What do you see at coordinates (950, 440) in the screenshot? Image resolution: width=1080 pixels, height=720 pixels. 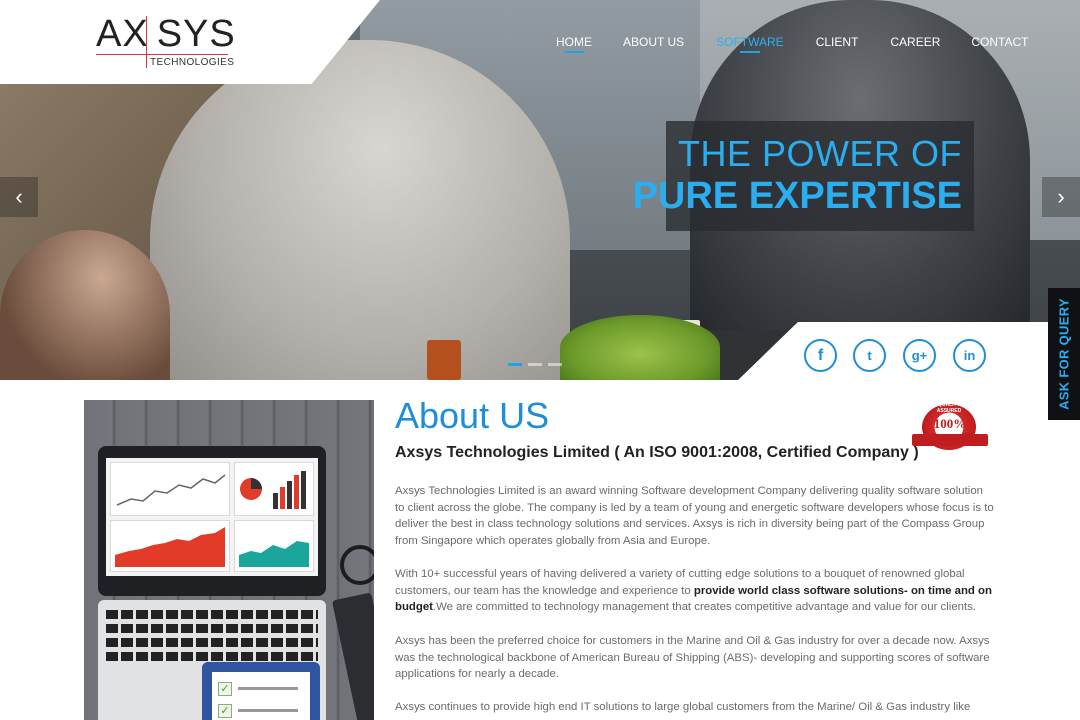 I see `badge-ribbon` at bounding box center [950, 440].